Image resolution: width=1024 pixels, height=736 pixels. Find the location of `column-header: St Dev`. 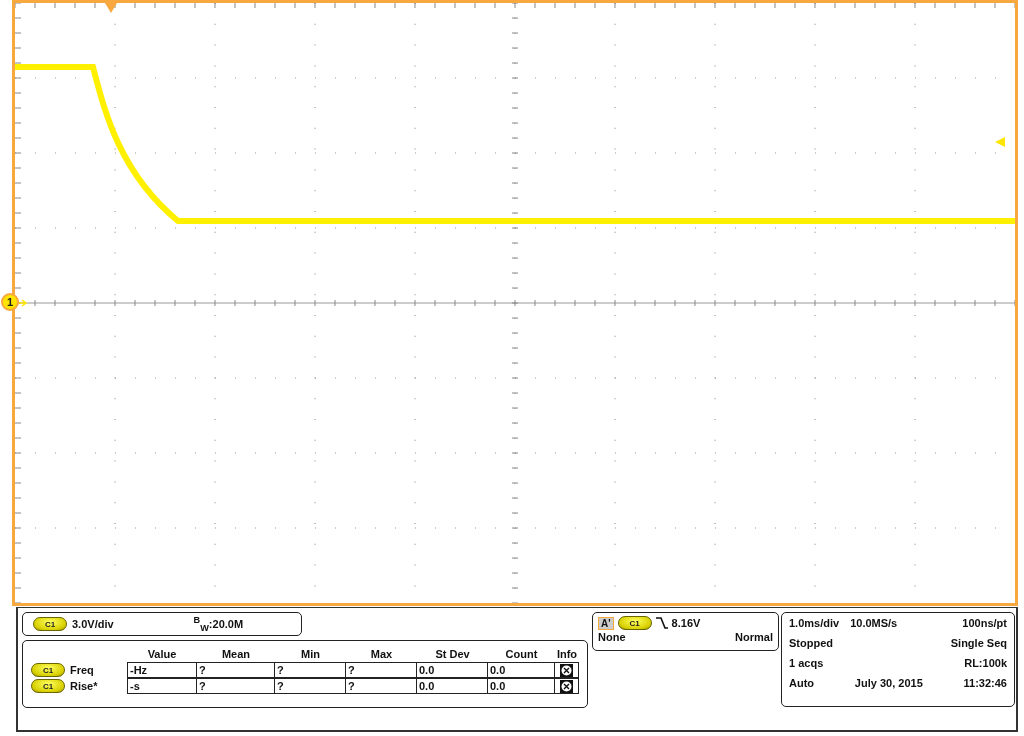

column-header: St Dev is located at coordinates (452, 654).